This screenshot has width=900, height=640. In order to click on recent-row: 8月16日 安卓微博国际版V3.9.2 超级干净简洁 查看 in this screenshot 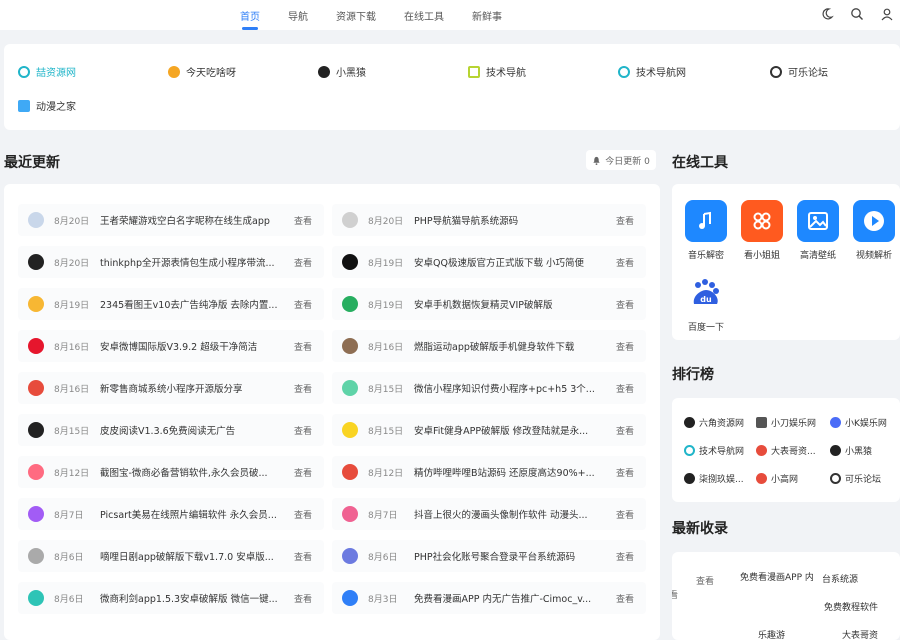, I will do `click(171, 346)`.